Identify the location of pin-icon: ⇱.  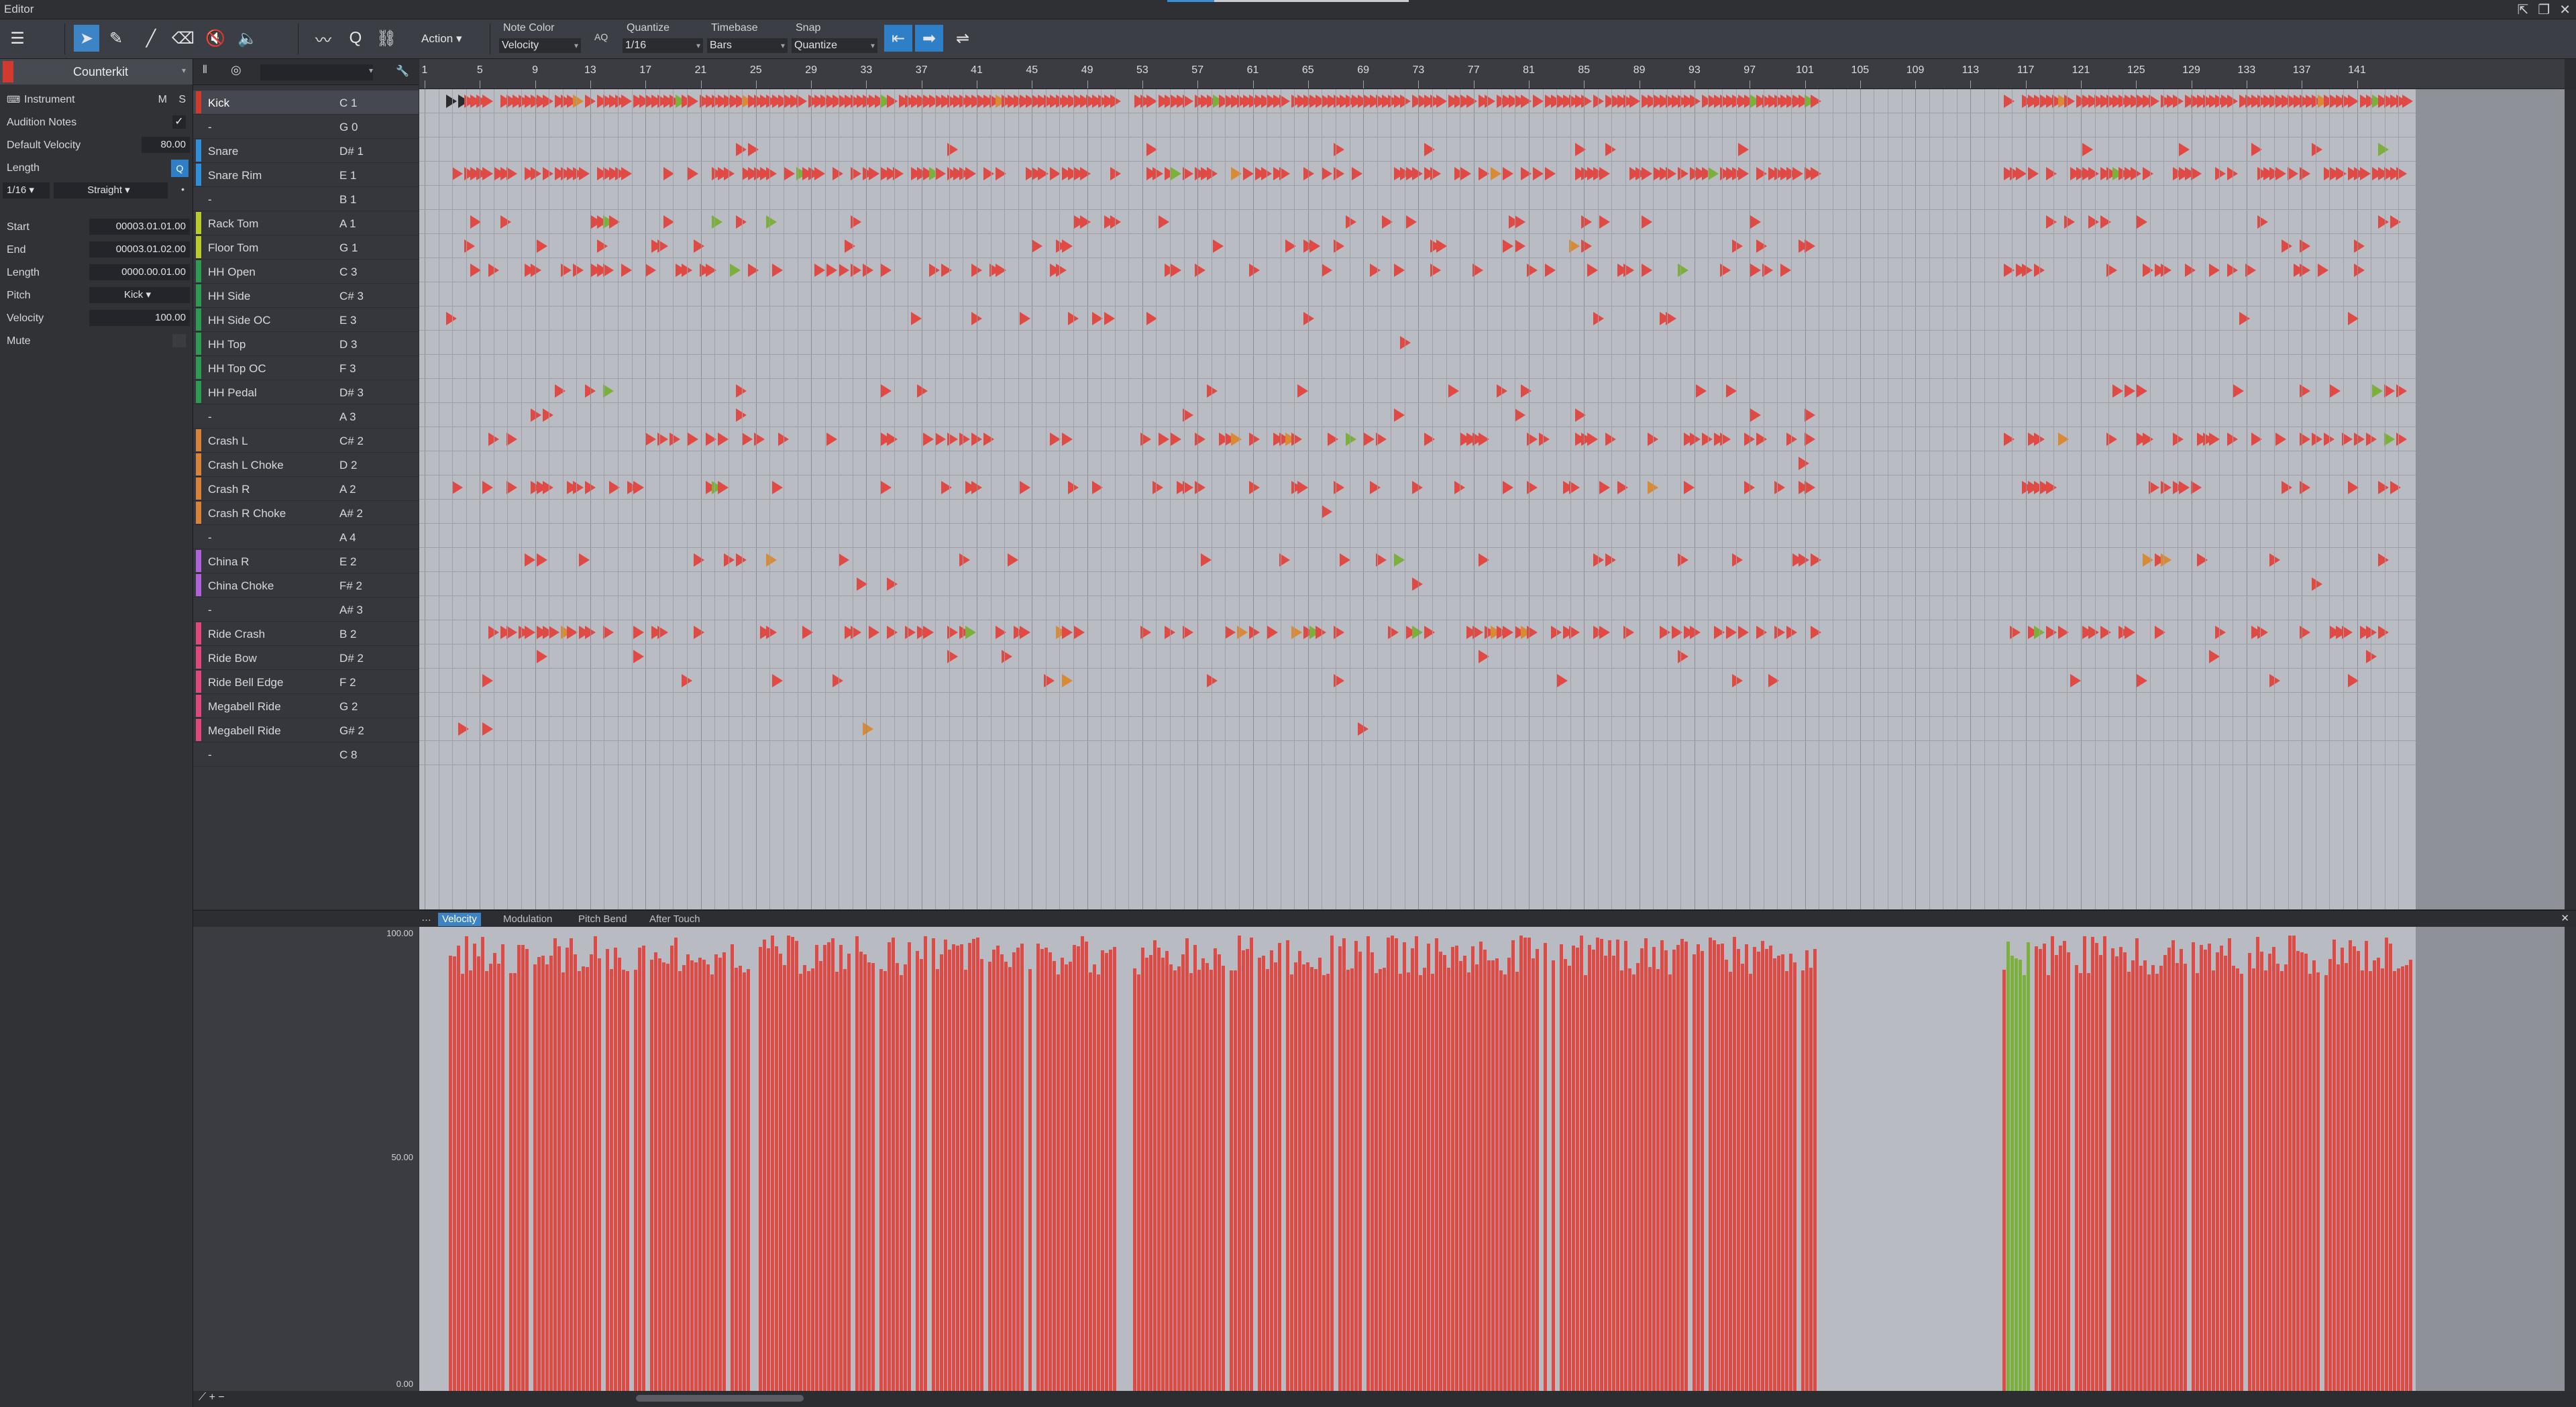
(2523, 9).